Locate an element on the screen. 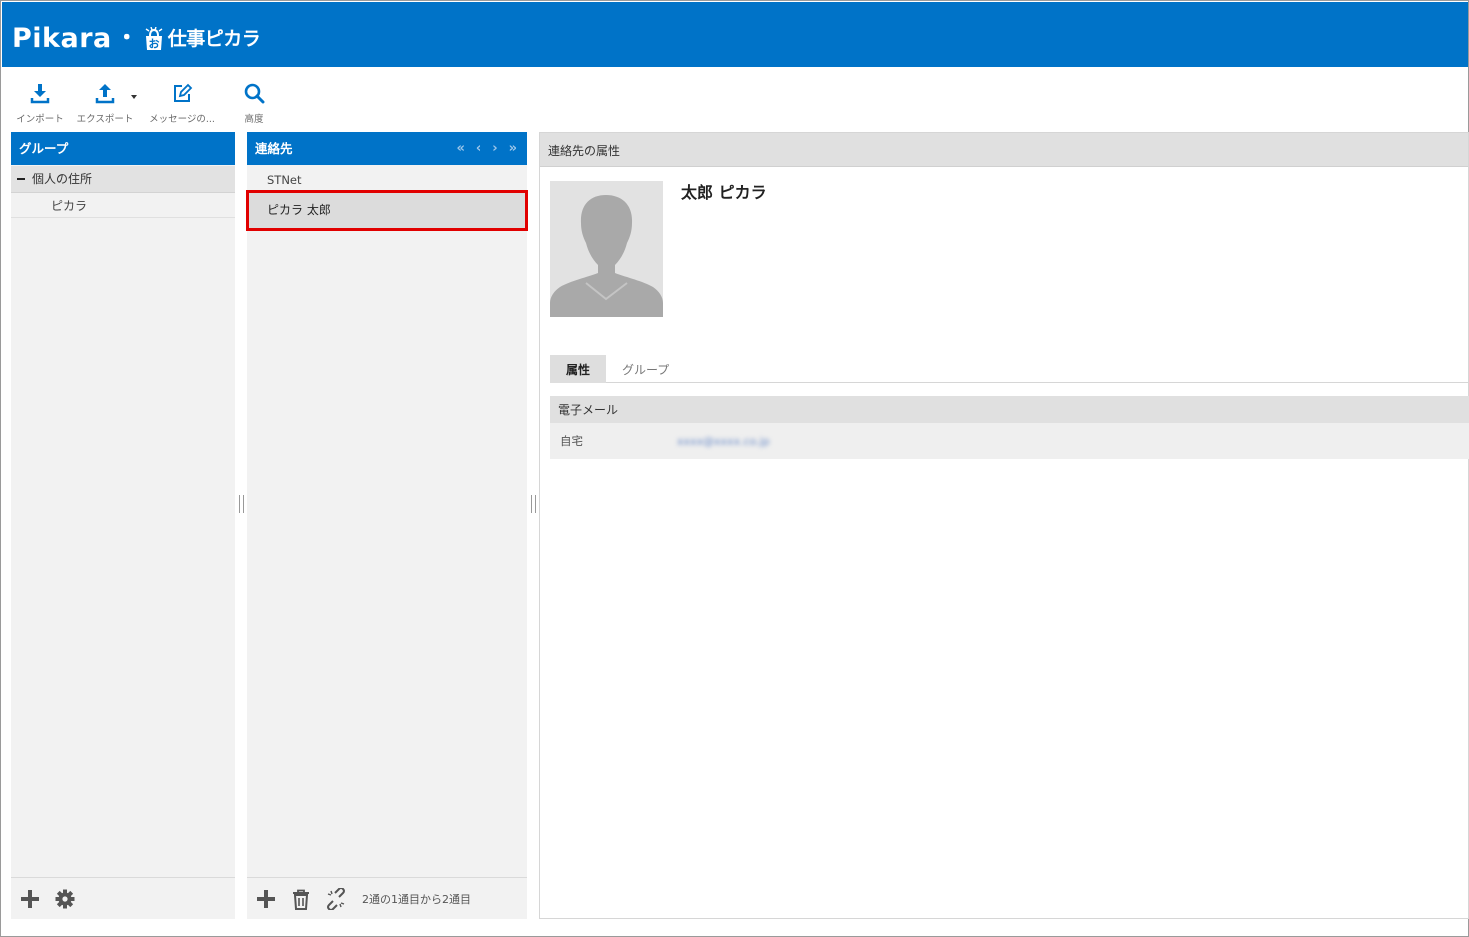 Image resolution: width=1469 pixels, height=937 pixels. advanced-search-button: 高度 is located at coordinates (254, 102).